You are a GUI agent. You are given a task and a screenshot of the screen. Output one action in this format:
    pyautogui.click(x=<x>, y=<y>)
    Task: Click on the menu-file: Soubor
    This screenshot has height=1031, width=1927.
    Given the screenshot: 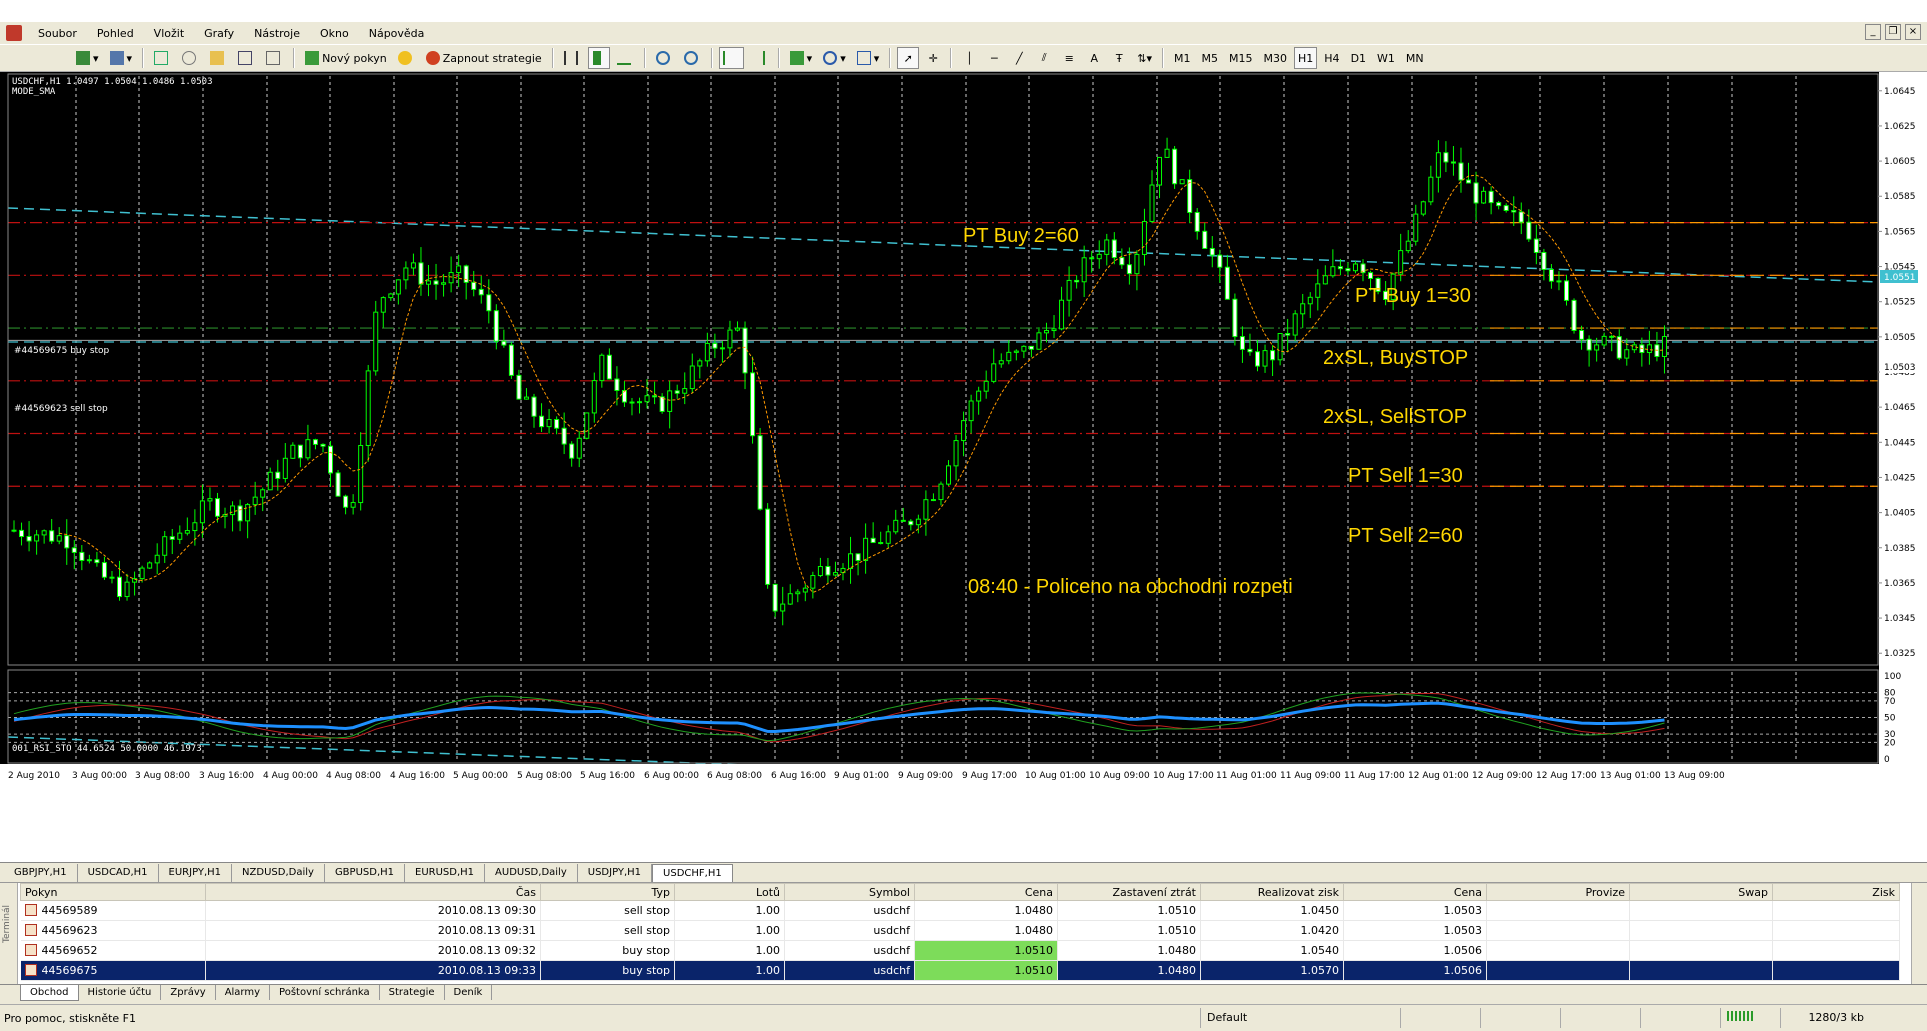 What is the action you would take?
    pyautogui.click(x=57, y=33)
    